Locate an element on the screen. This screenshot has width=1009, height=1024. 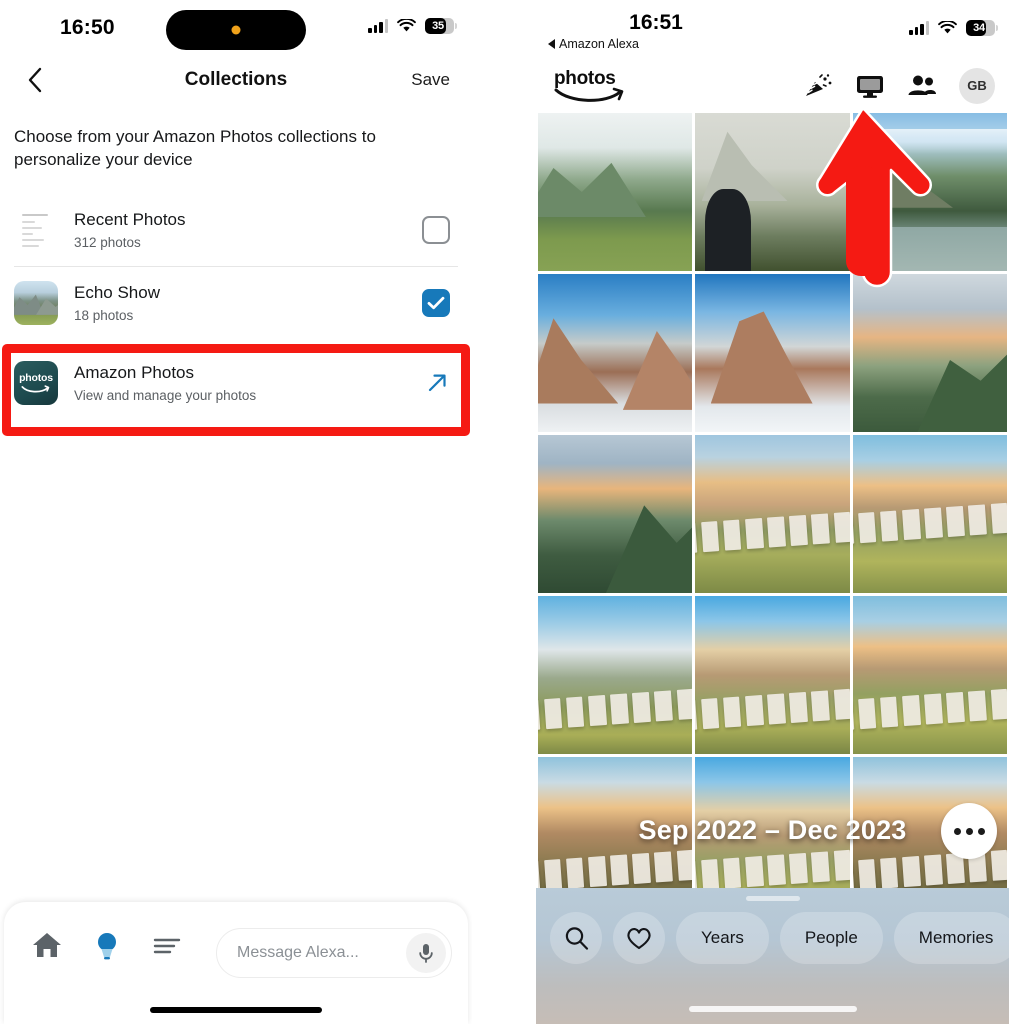
filter-pill-years: Years is located at coordinates (722, 938).